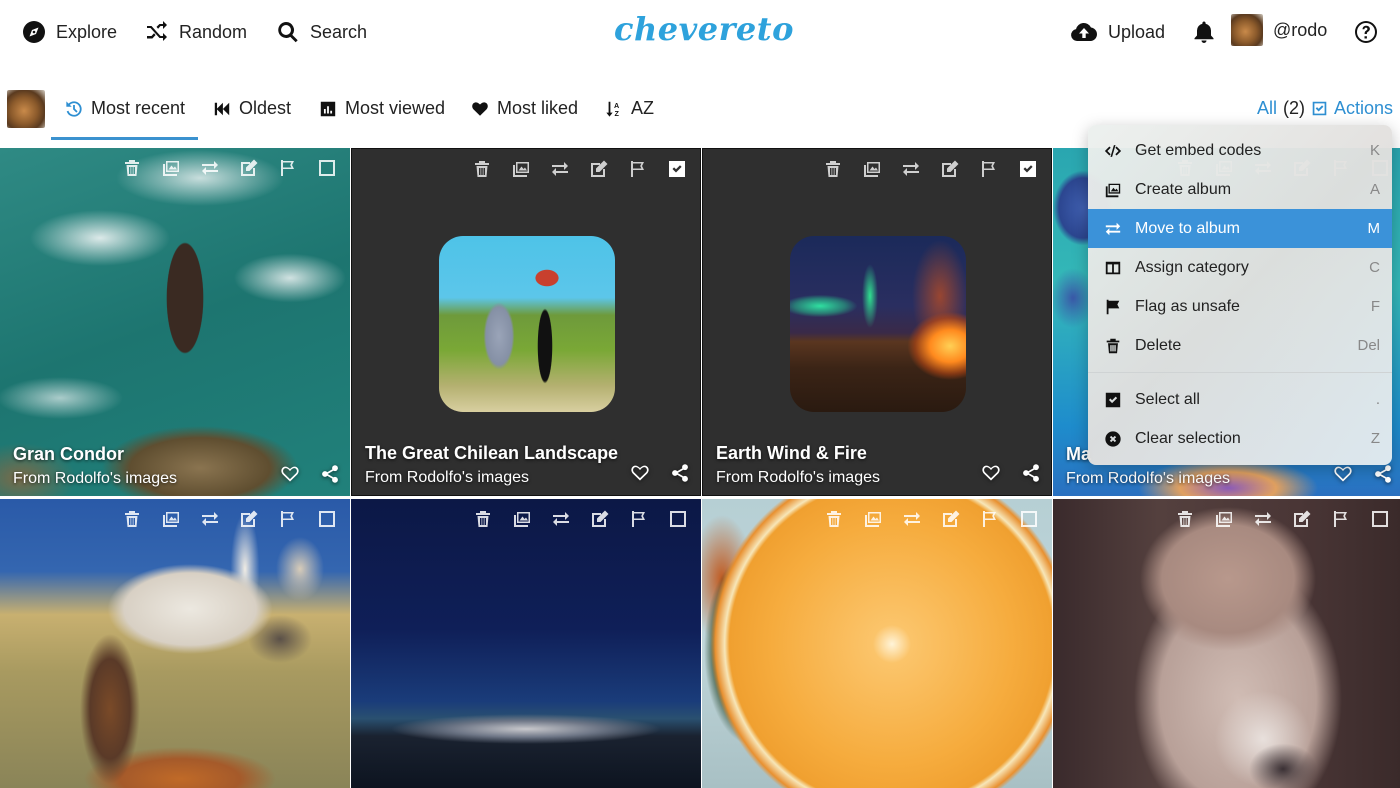 Image resolution: width=1400 pixels, height=788 pixels. I want to click on help-button, so click(1366, 32).